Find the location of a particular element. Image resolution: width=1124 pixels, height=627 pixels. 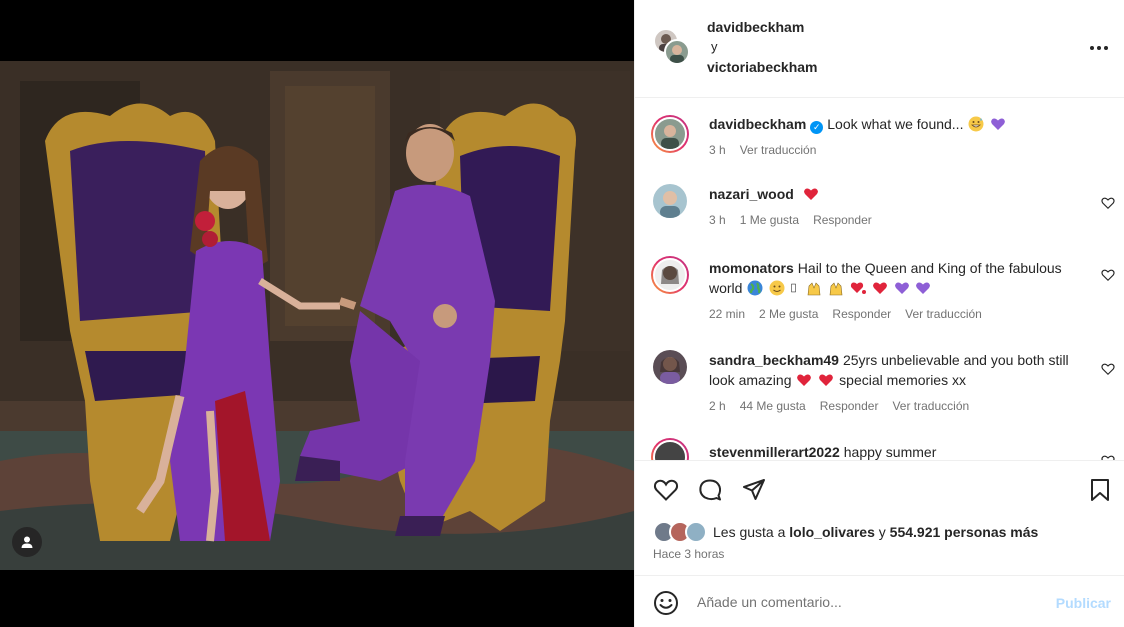

person-icon is located at coordinates (27, 542).